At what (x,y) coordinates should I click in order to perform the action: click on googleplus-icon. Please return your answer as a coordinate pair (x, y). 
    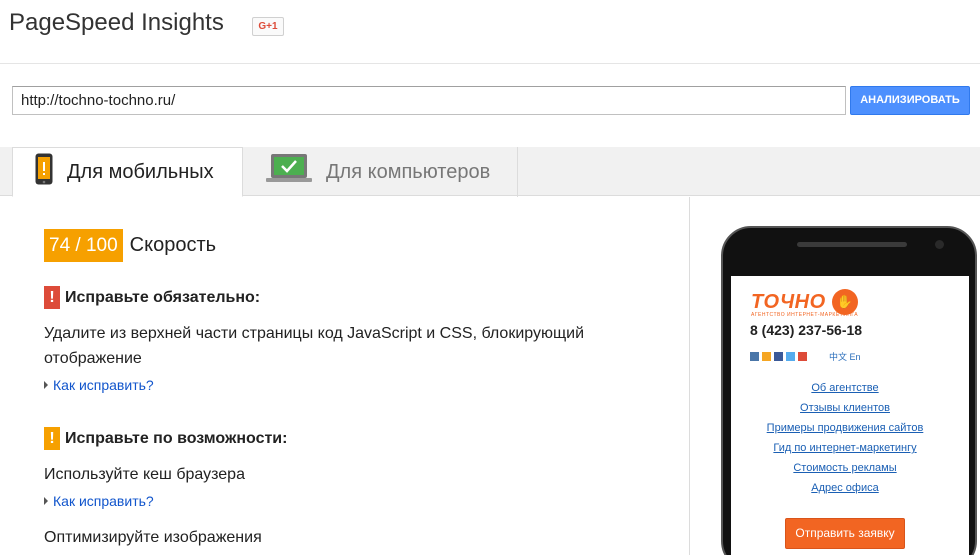
    Looking at the image, I should click on (802, 356).